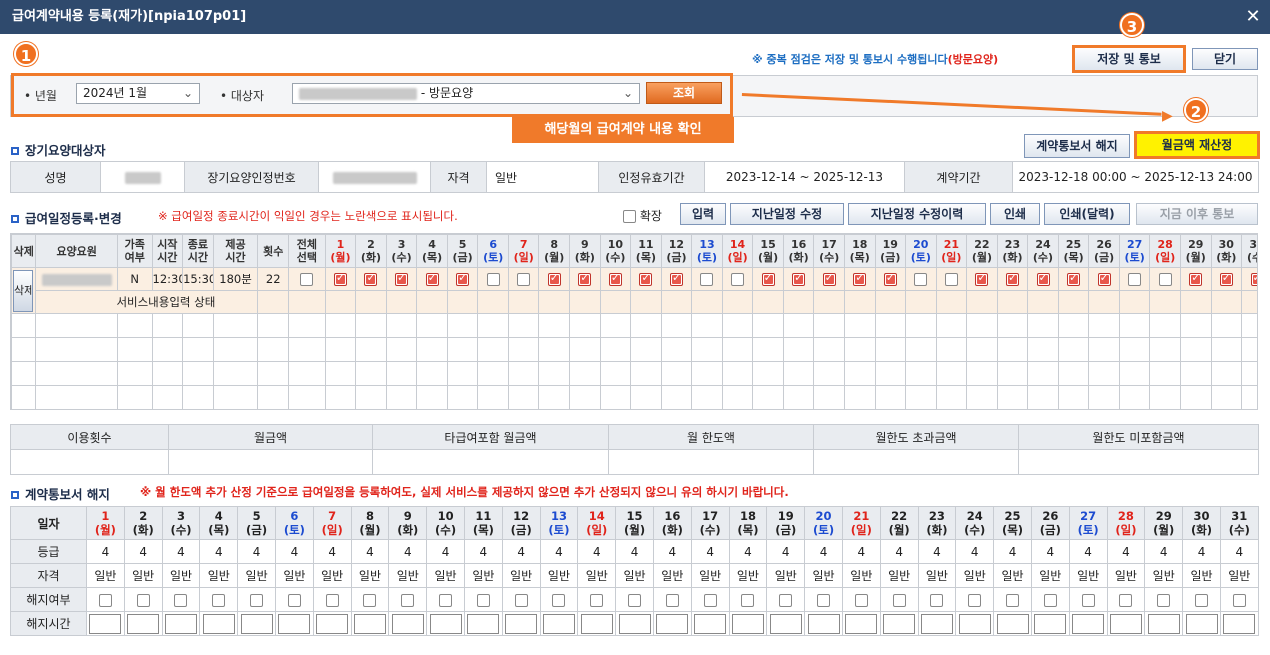  What do you see at coordinates (466, 93) in the screenshot?
I see `target-select: - 방문요양 ⌄` at bounding box center [466, 93].